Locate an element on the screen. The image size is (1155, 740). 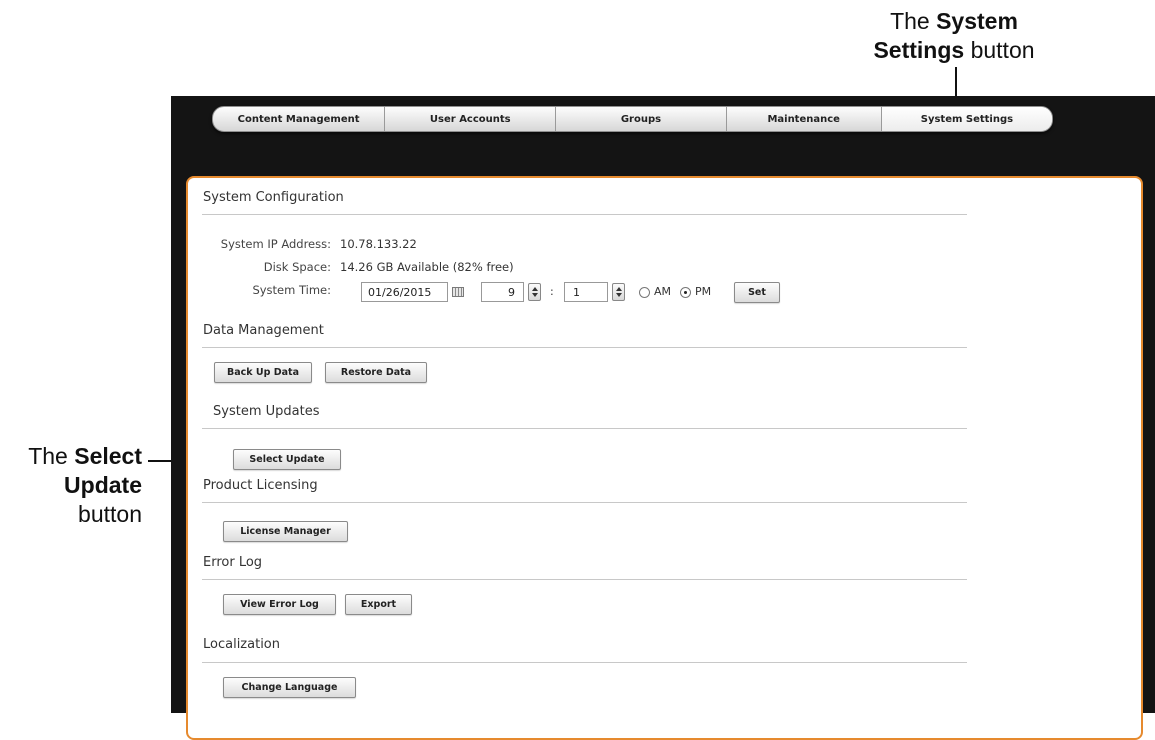
am-radio is located at coordinates (644, 292).